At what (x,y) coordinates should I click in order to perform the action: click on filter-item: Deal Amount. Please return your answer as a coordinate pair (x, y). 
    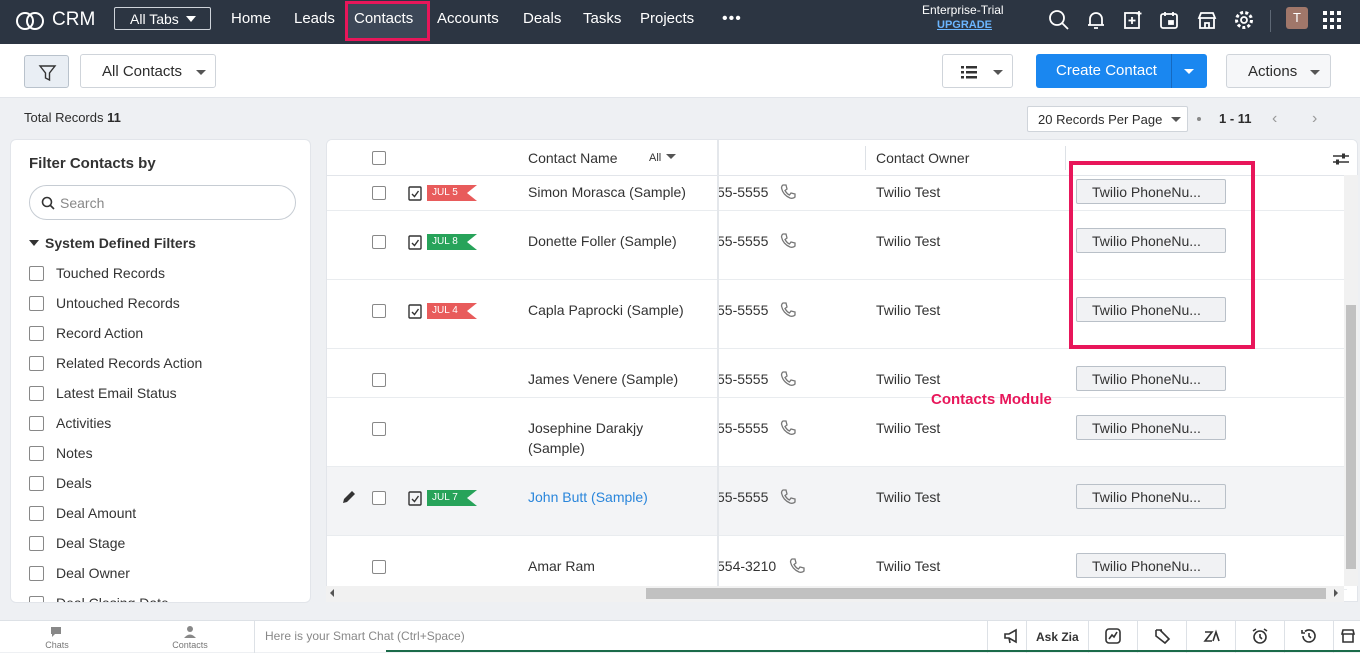
    Looking at the image, I should click on (82, 513).